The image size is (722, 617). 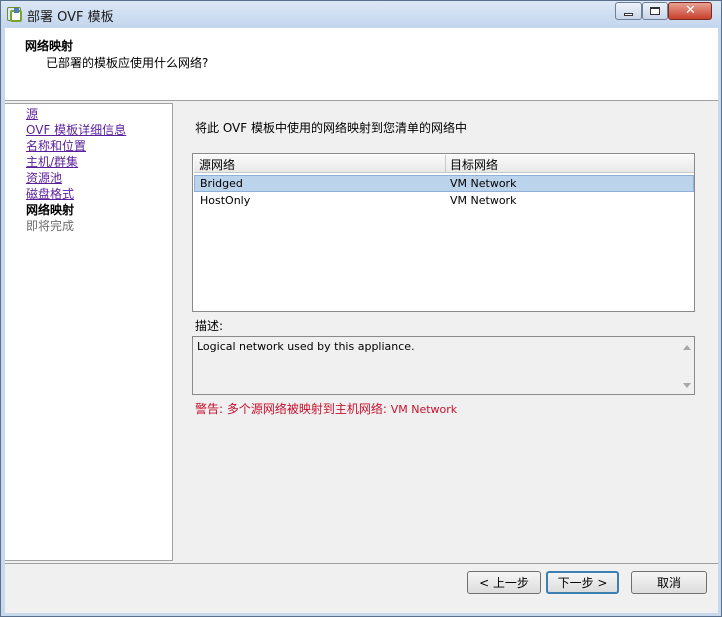 I want to click on page-title: 网络映射, so click(x=49, y=46).